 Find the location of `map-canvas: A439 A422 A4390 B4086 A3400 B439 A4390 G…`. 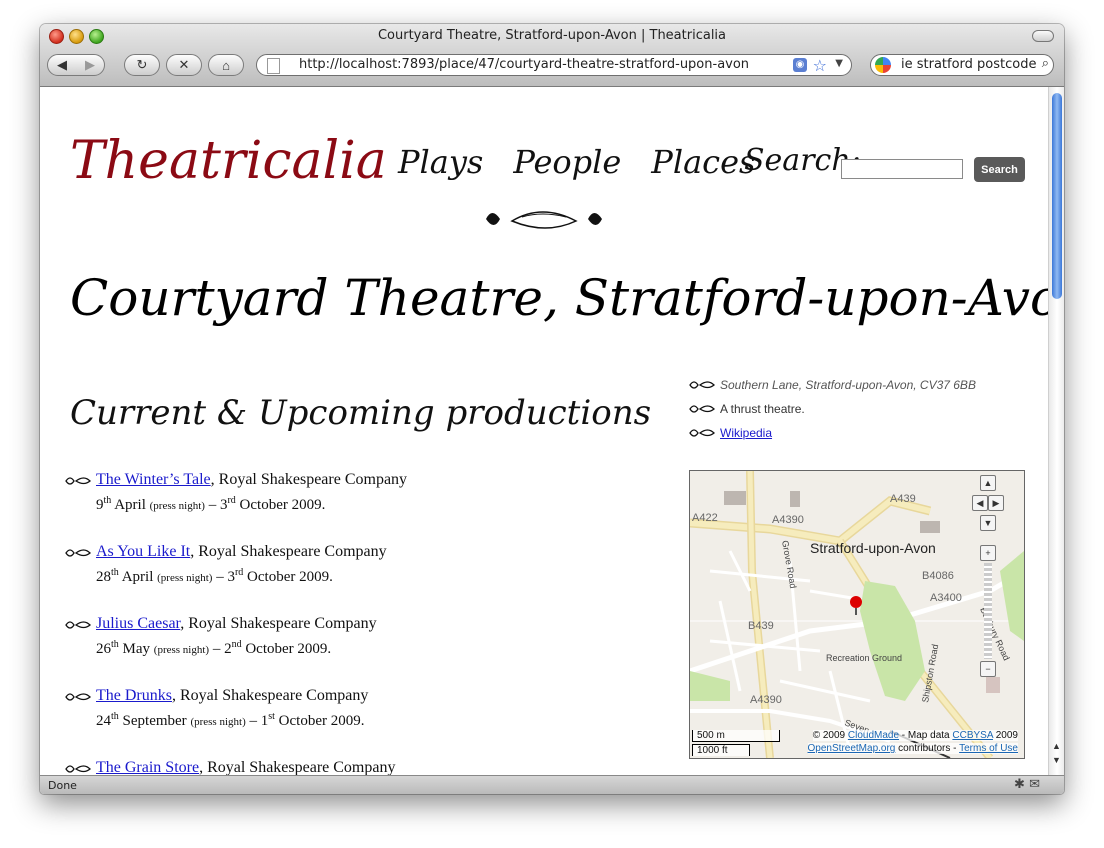

map-canvas: A439 A422 A4390 B4086 A3400 B439 A4390 G… is located at coordinates (857, 614).